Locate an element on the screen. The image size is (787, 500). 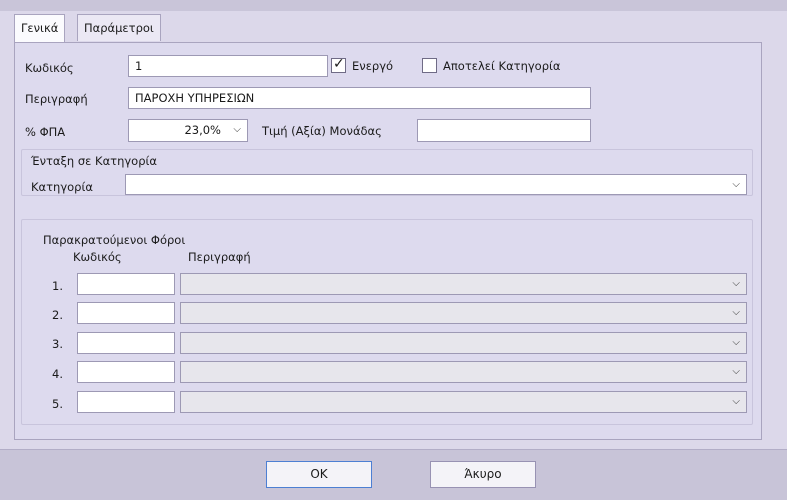
category-label: Κατηγορία is located at coordinates (62, 187).